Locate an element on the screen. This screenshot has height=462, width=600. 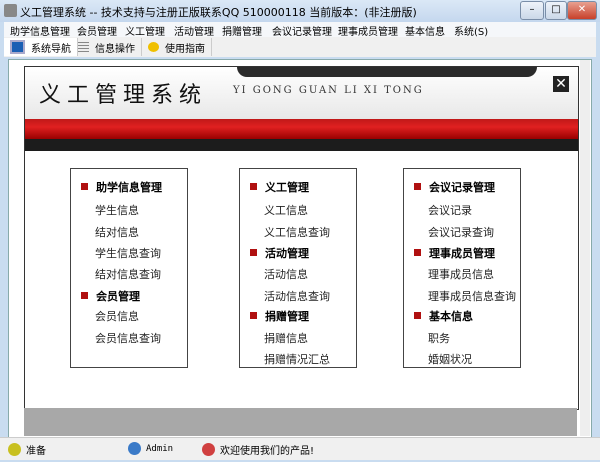
nav-link: 活动信息 is located at coordinates (286, 274).